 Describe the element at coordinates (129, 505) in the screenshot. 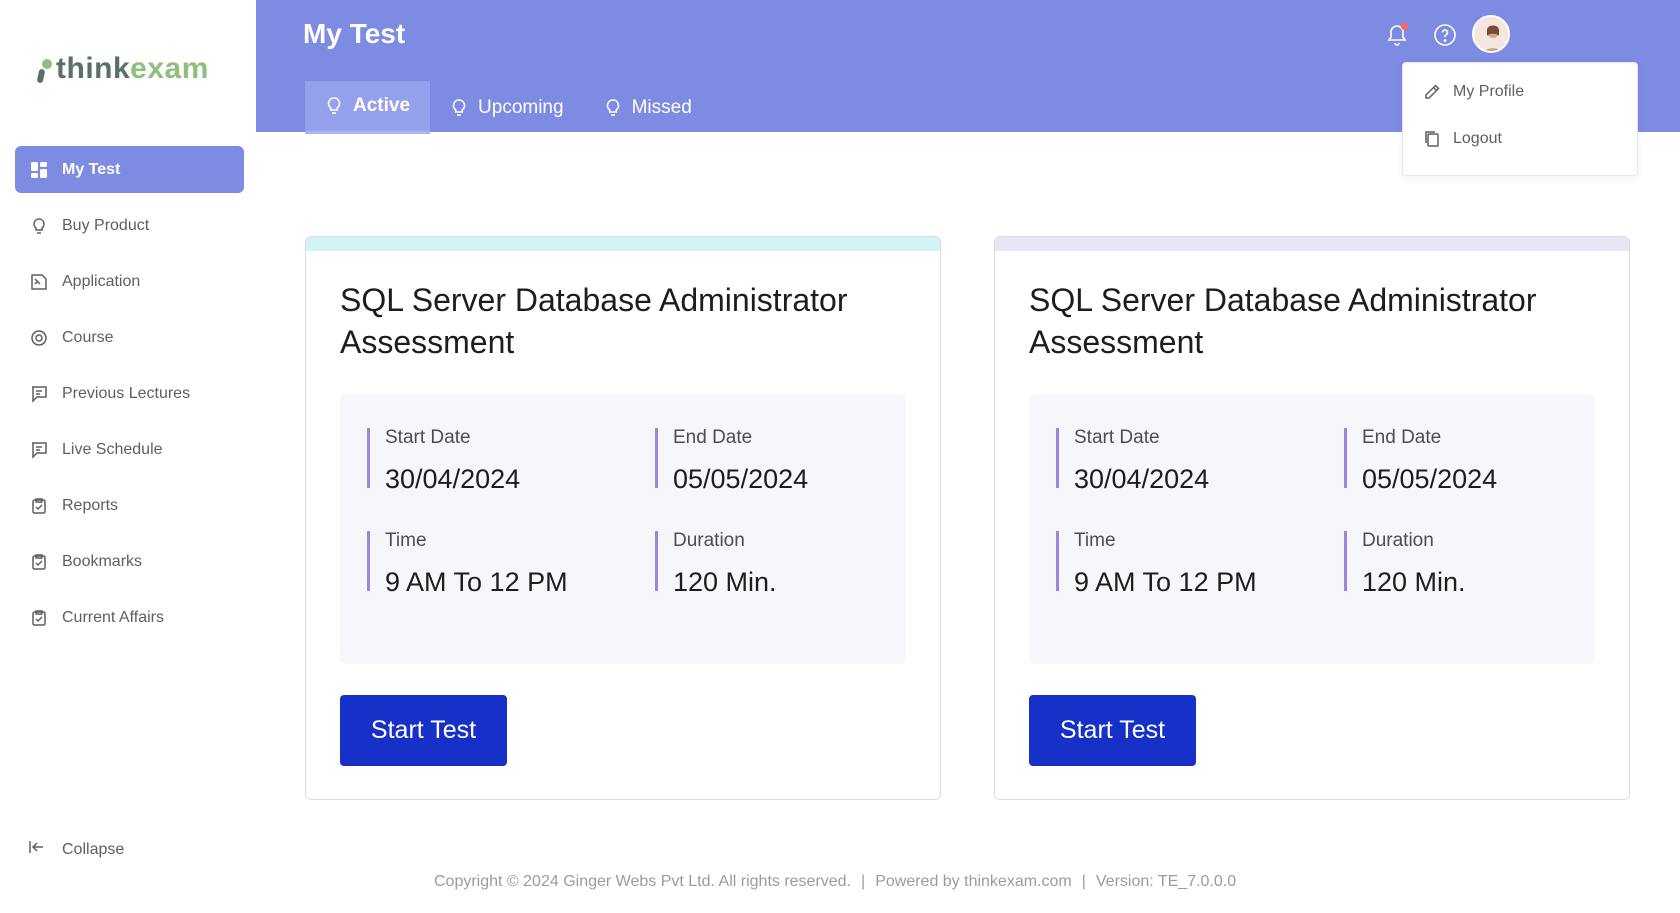

I see `sidebar-item-reports: Reports` at that location.